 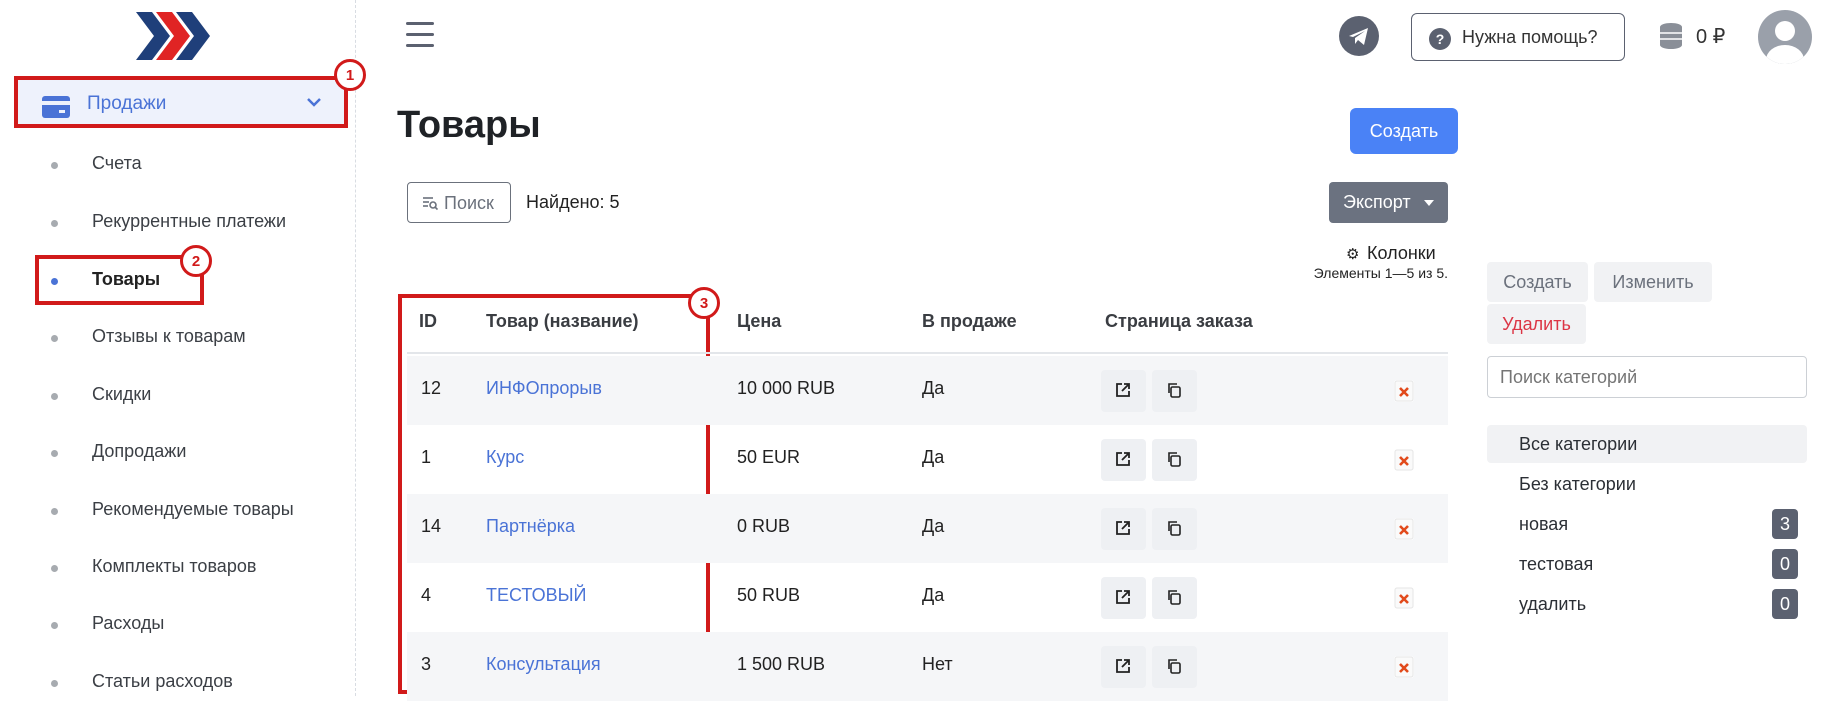 What do you see at coordinates (562, 321) in the screenshot?
I see `column-header-name: Товар (название)` at bounding box center [562, 321].